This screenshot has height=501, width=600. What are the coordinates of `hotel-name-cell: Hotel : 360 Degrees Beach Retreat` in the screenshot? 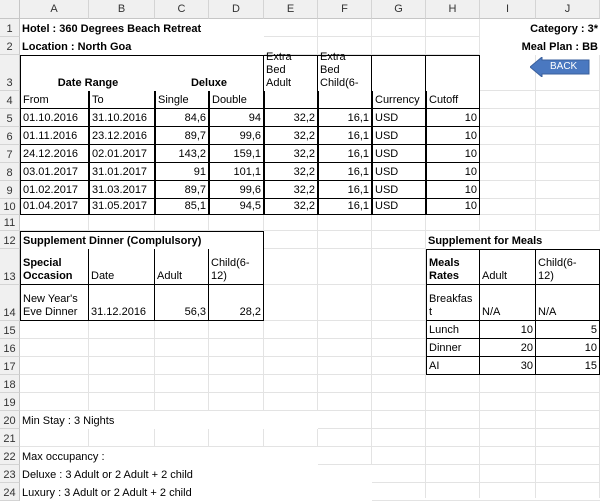 It's located at (142, 28).